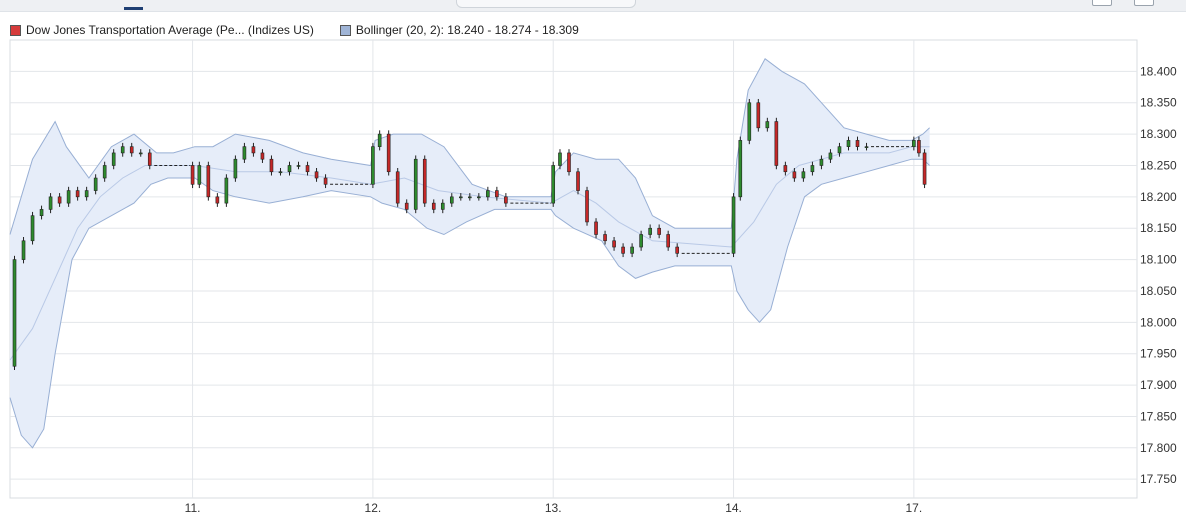  Describe the element at coordinates (1158, 165) in the screenshot. I see `y-tick-label: 18.250` at that location.